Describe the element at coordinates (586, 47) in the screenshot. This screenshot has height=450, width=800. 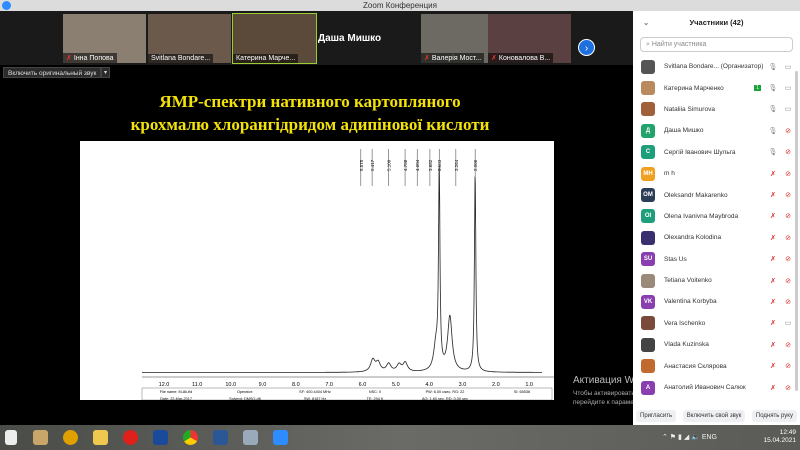
I see `next-page-button: ›` at that location.